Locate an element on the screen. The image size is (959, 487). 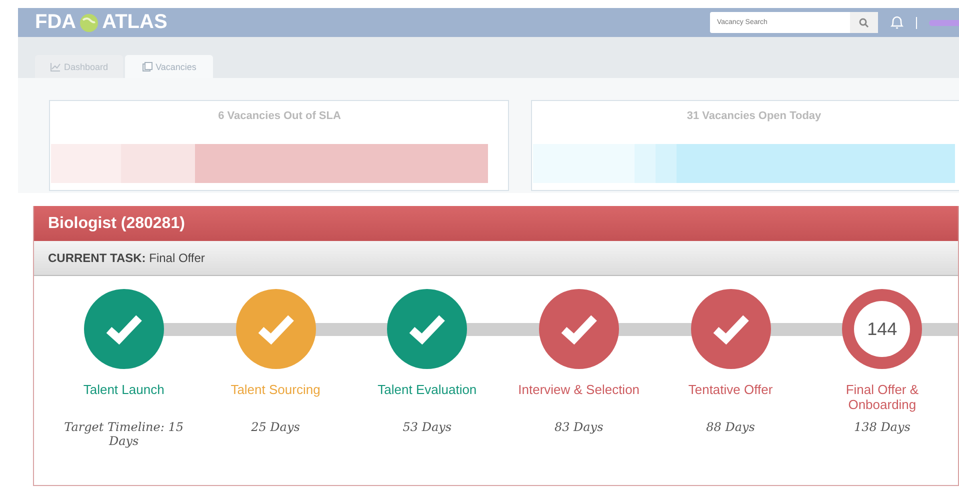
user-name-bar is located at coordinates (944, 23).